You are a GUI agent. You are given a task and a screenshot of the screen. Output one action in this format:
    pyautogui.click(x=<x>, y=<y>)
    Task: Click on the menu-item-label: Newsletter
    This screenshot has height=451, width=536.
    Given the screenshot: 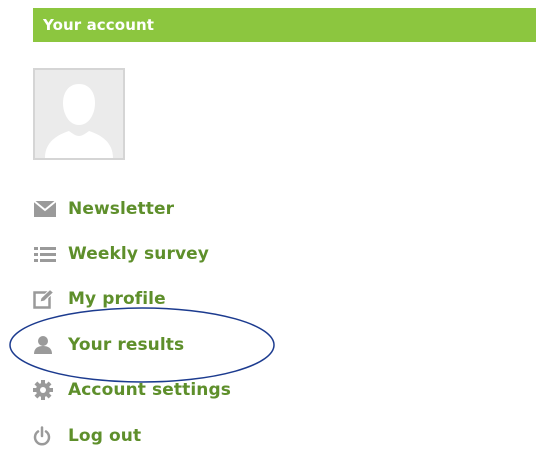 What is the action you would take?
    pyautogui.click(x=121, y=209)
    